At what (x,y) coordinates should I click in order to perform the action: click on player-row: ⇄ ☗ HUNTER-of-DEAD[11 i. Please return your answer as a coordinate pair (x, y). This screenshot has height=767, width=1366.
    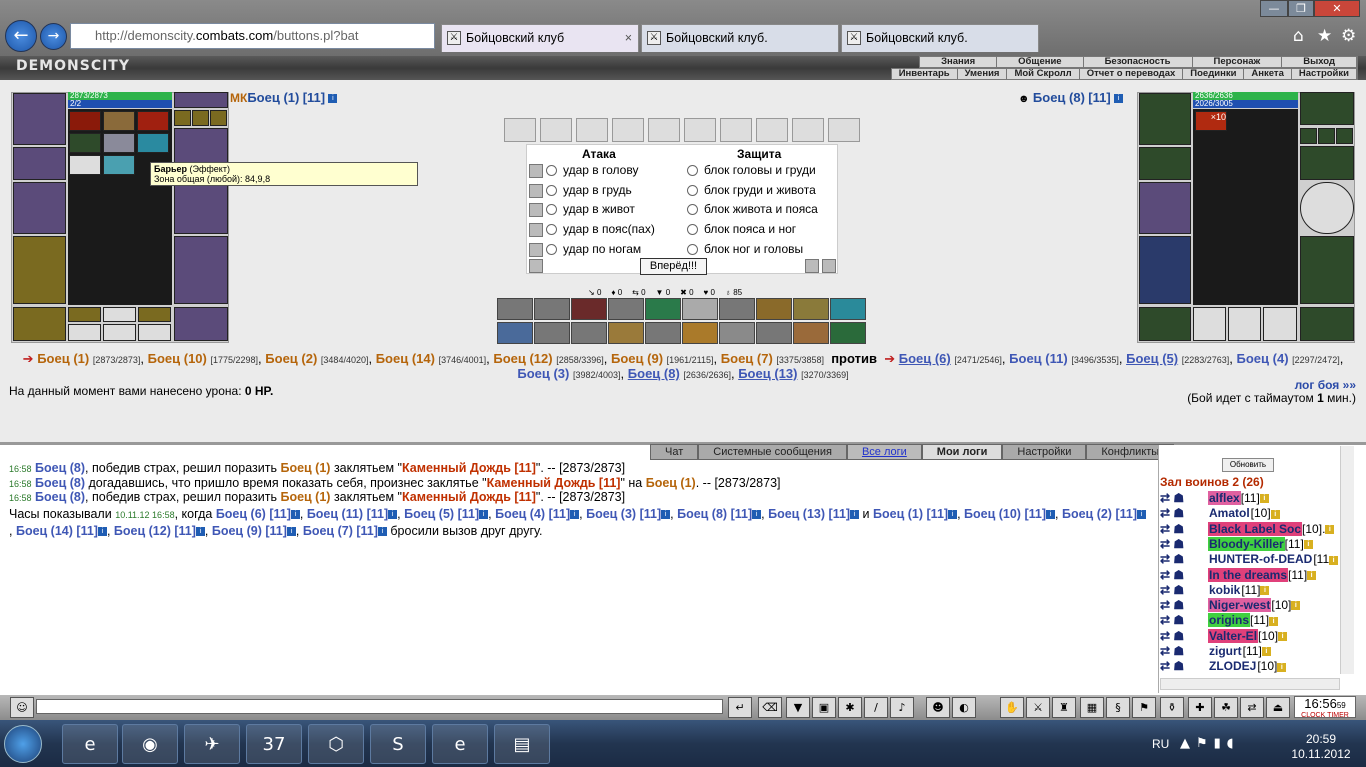
    Looking at the image, I should click on (1249, 559).